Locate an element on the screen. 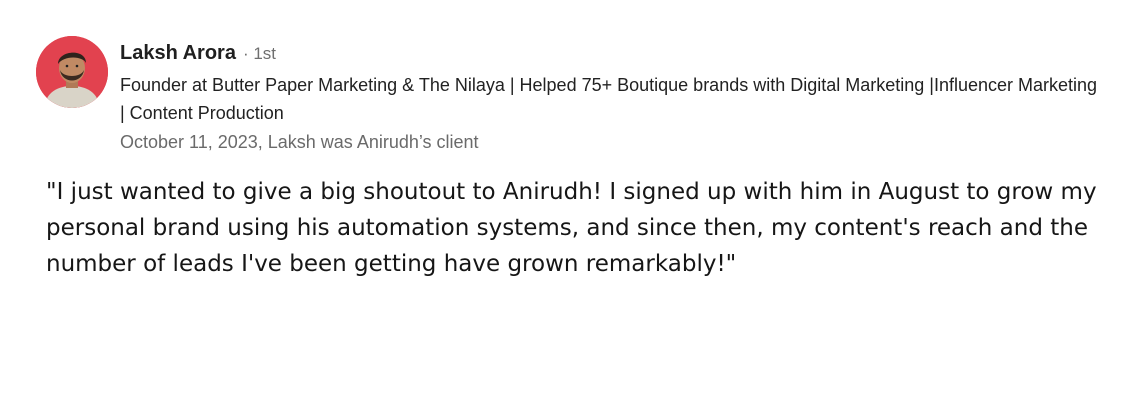 The height and width of the screenshot is (400, 1140). author-avatar is located at coordinates (72, 72).